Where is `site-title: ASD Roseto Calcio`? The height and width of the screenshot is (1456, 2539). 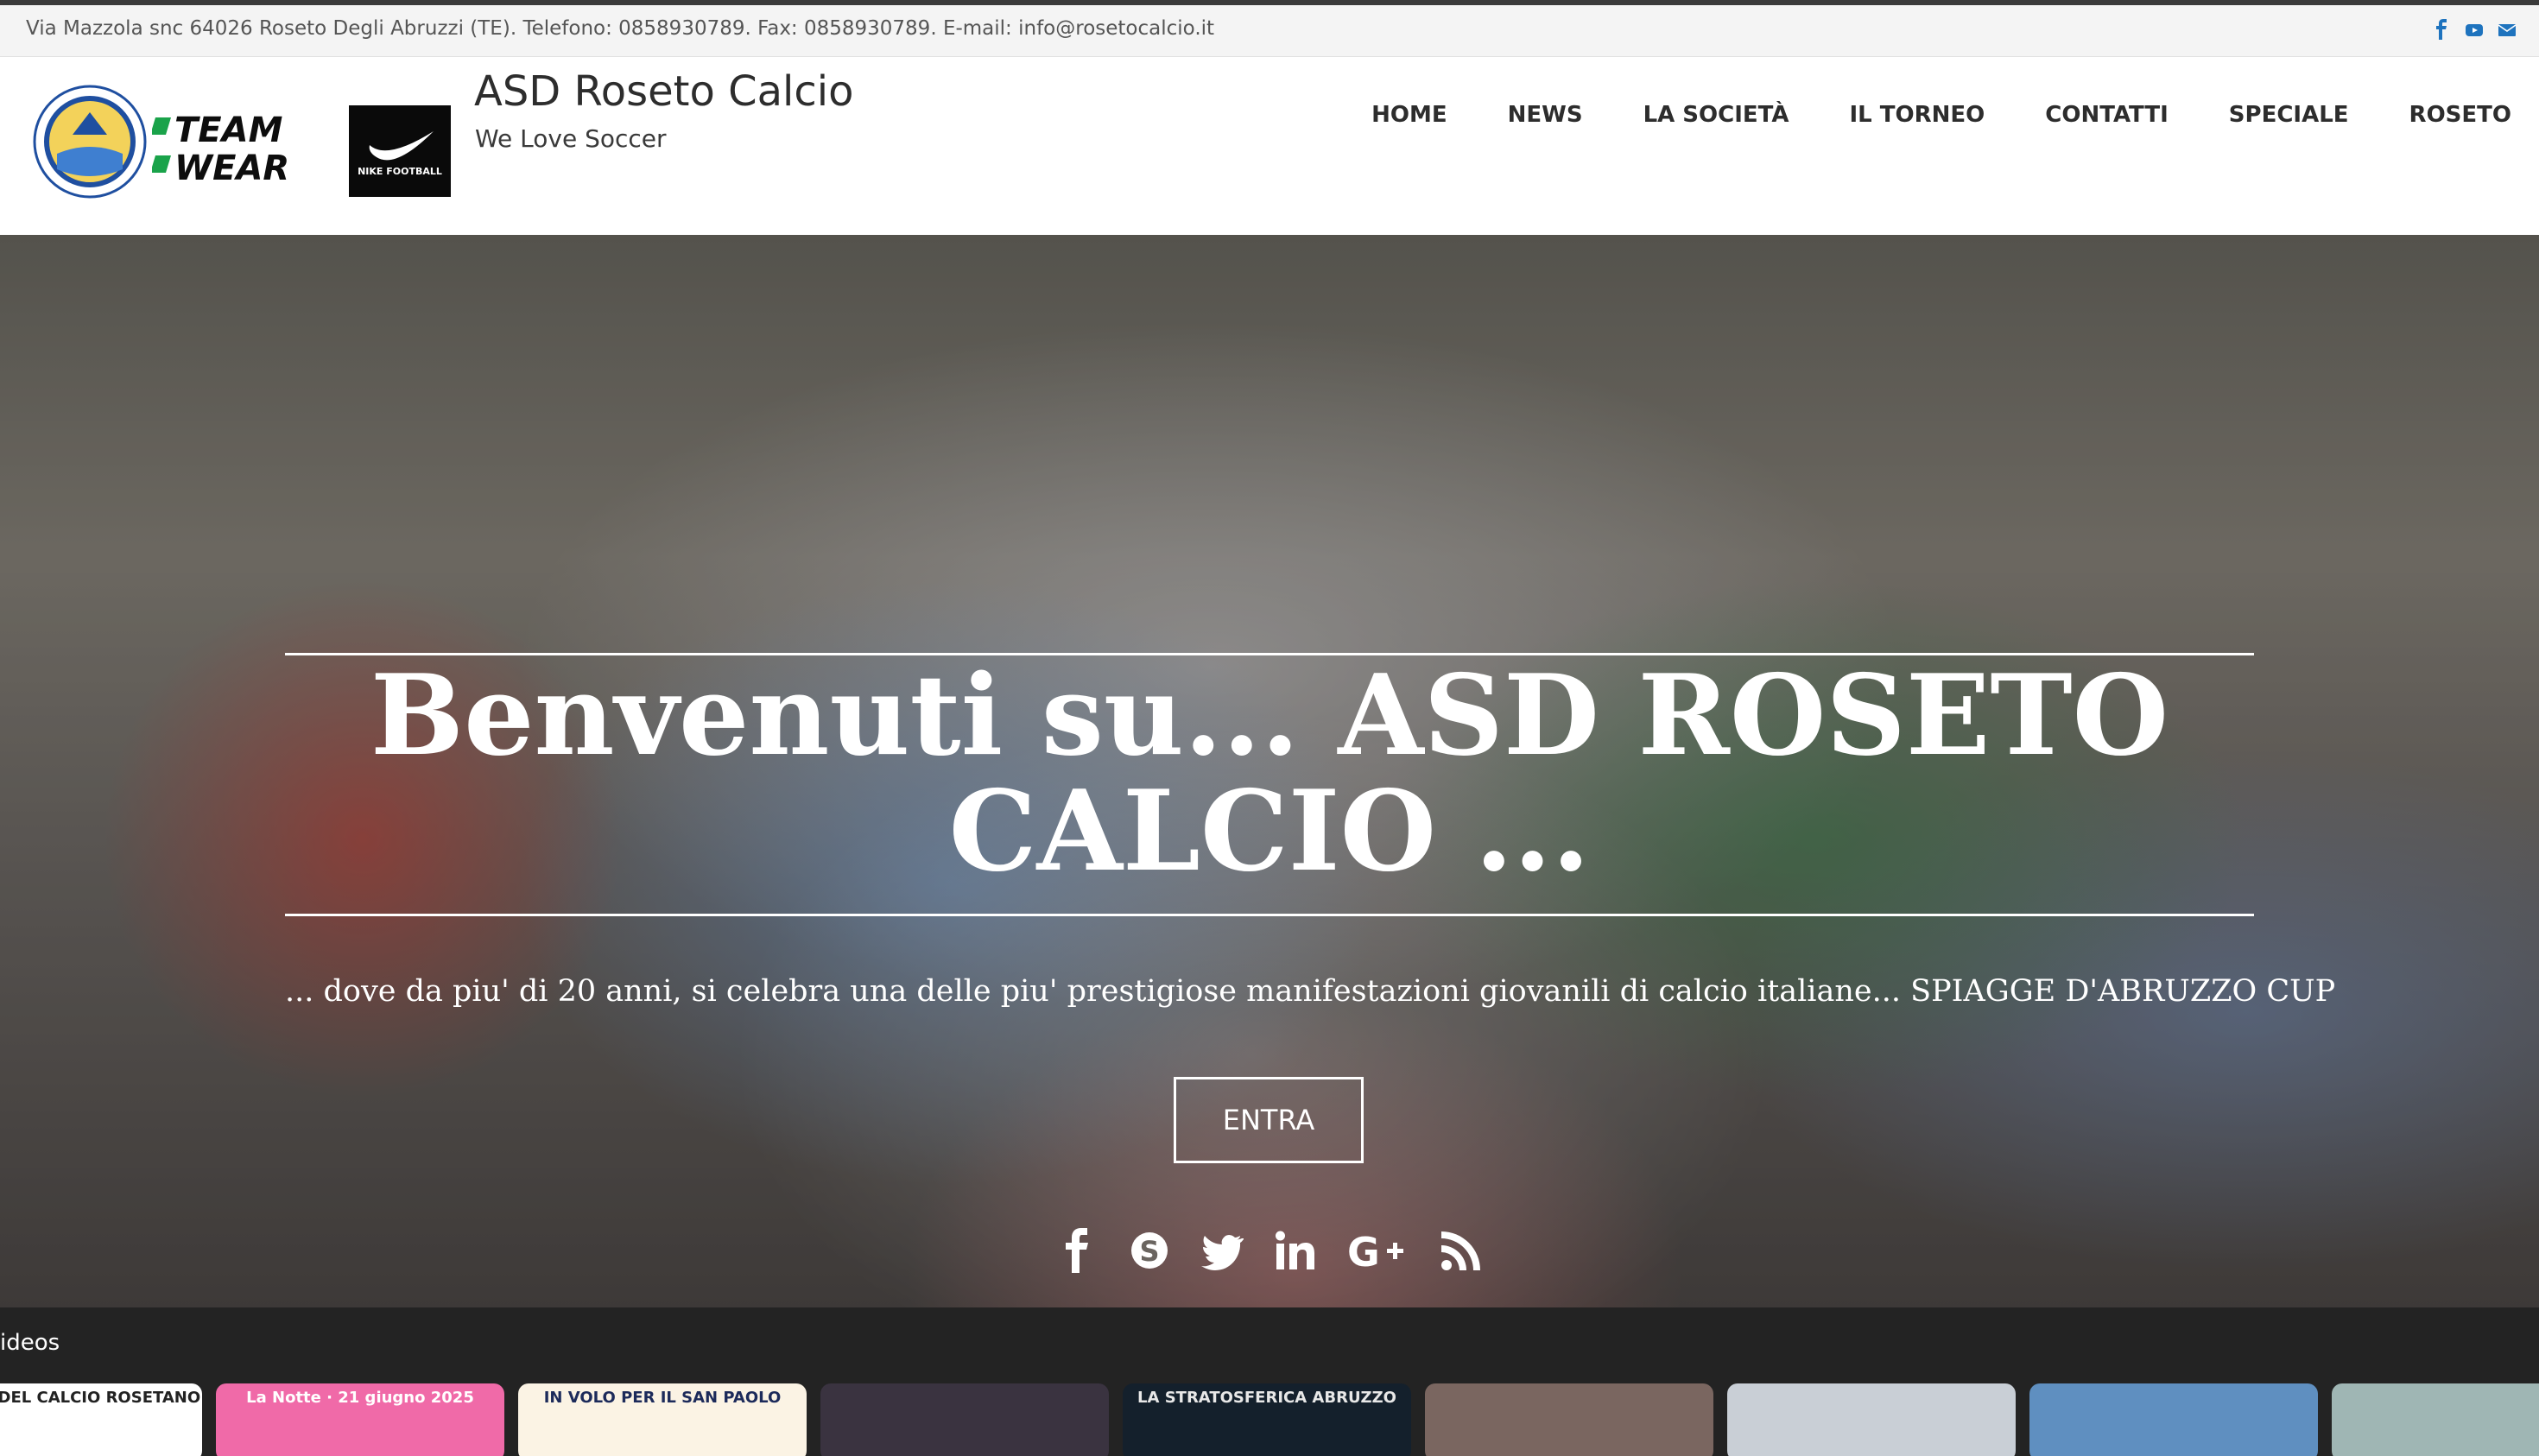
site-title: ASD Roseto Calcio is located at coordinates (663, 92).